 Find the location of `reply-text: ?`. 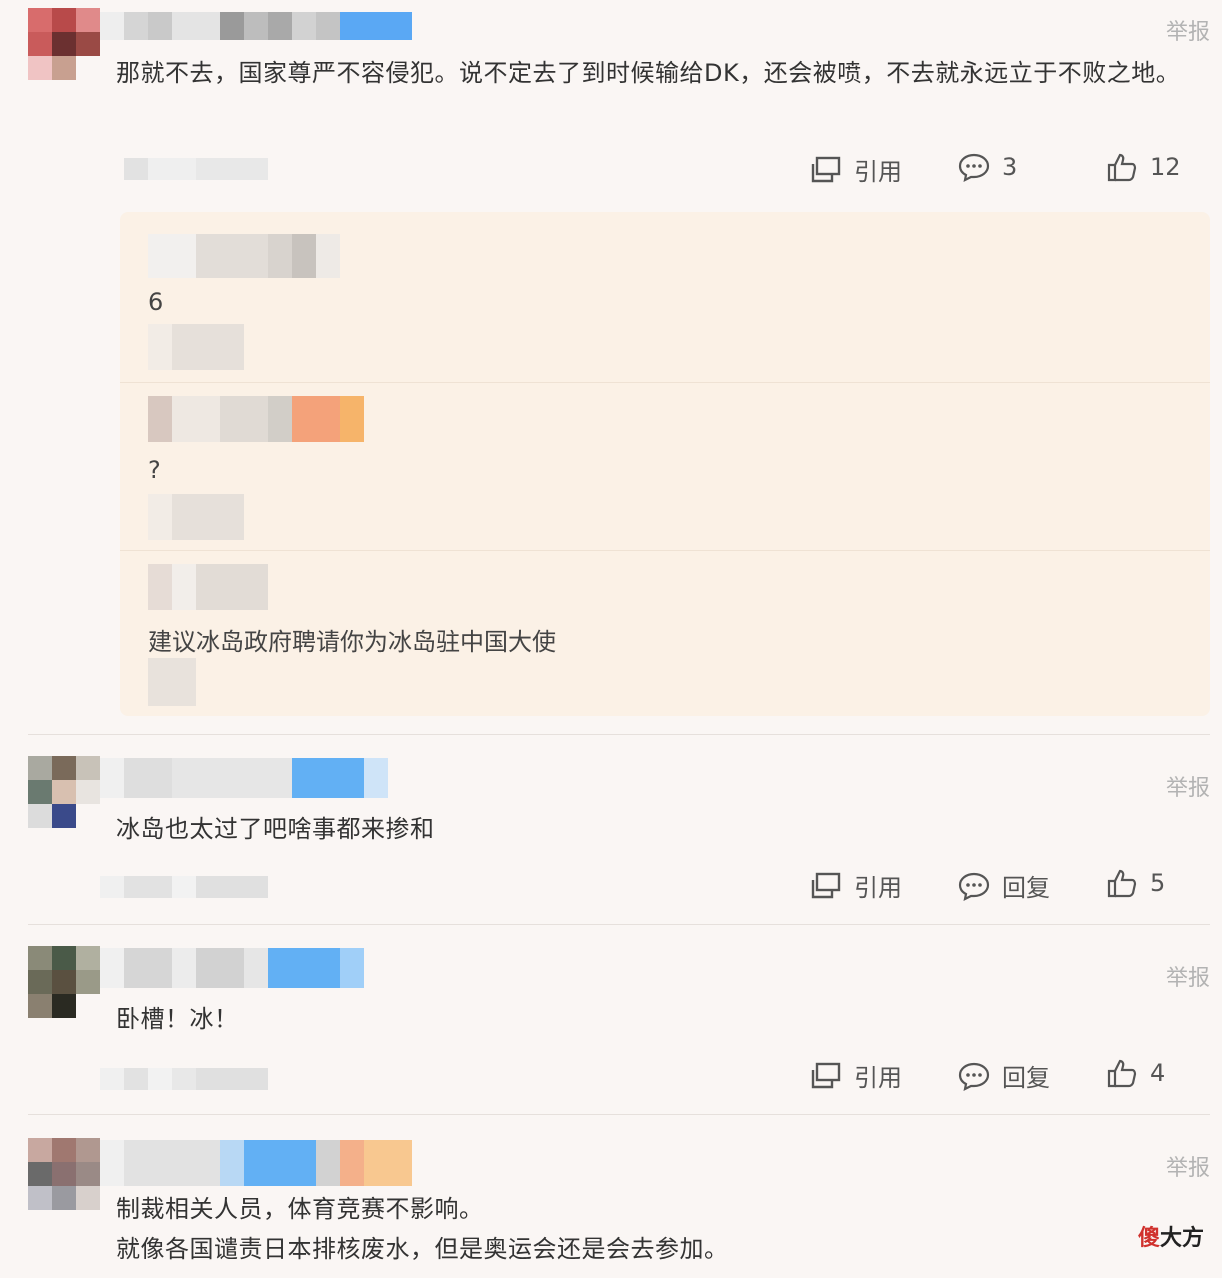

reply-text: ? is located at coordinates (154, 470).